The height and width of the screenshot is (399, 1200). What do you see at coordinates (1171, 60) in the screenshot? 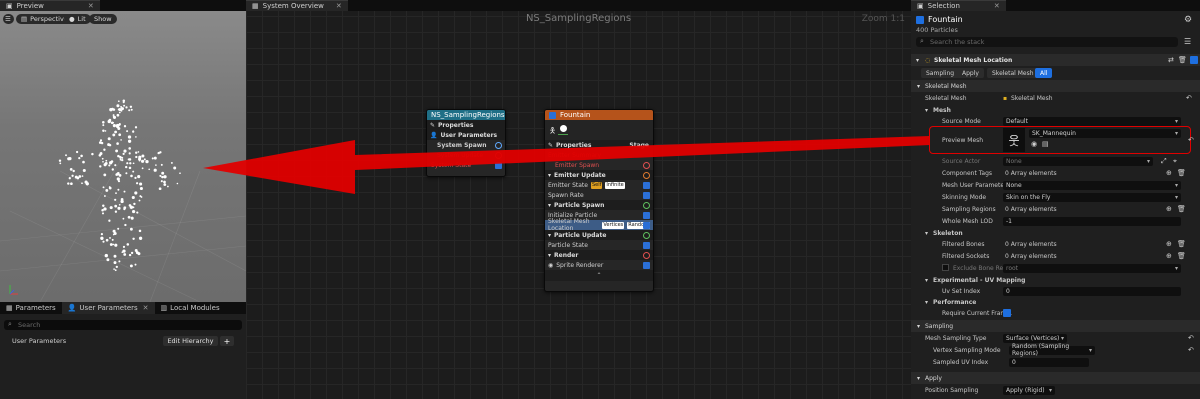
I see `shuffle-icon: ⇄` at bounding box center [1171, 60].